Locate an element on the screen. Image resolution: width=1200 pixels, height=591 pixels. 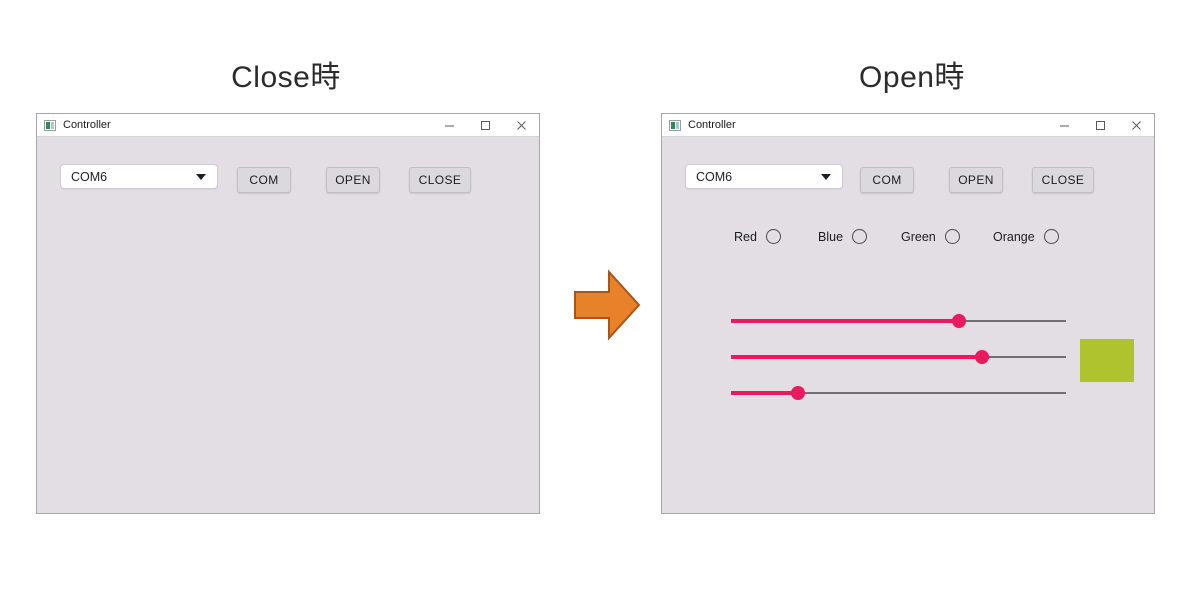
radio-option-orange: Orange is located at coordinates (1026, 236).